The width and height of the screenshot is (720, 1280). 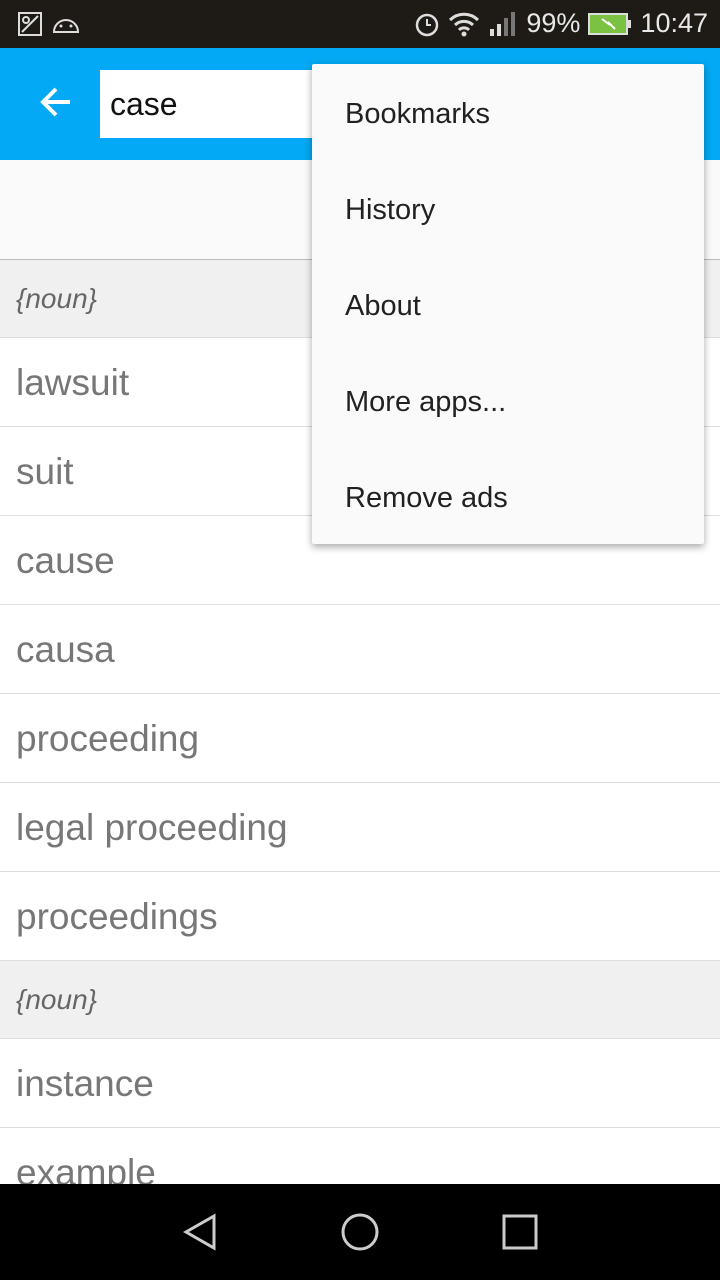 What do you see at coordinates (520, 1232) in the screenshot?
I see `recents-nav-icon` at bounding box center [520, 1232].